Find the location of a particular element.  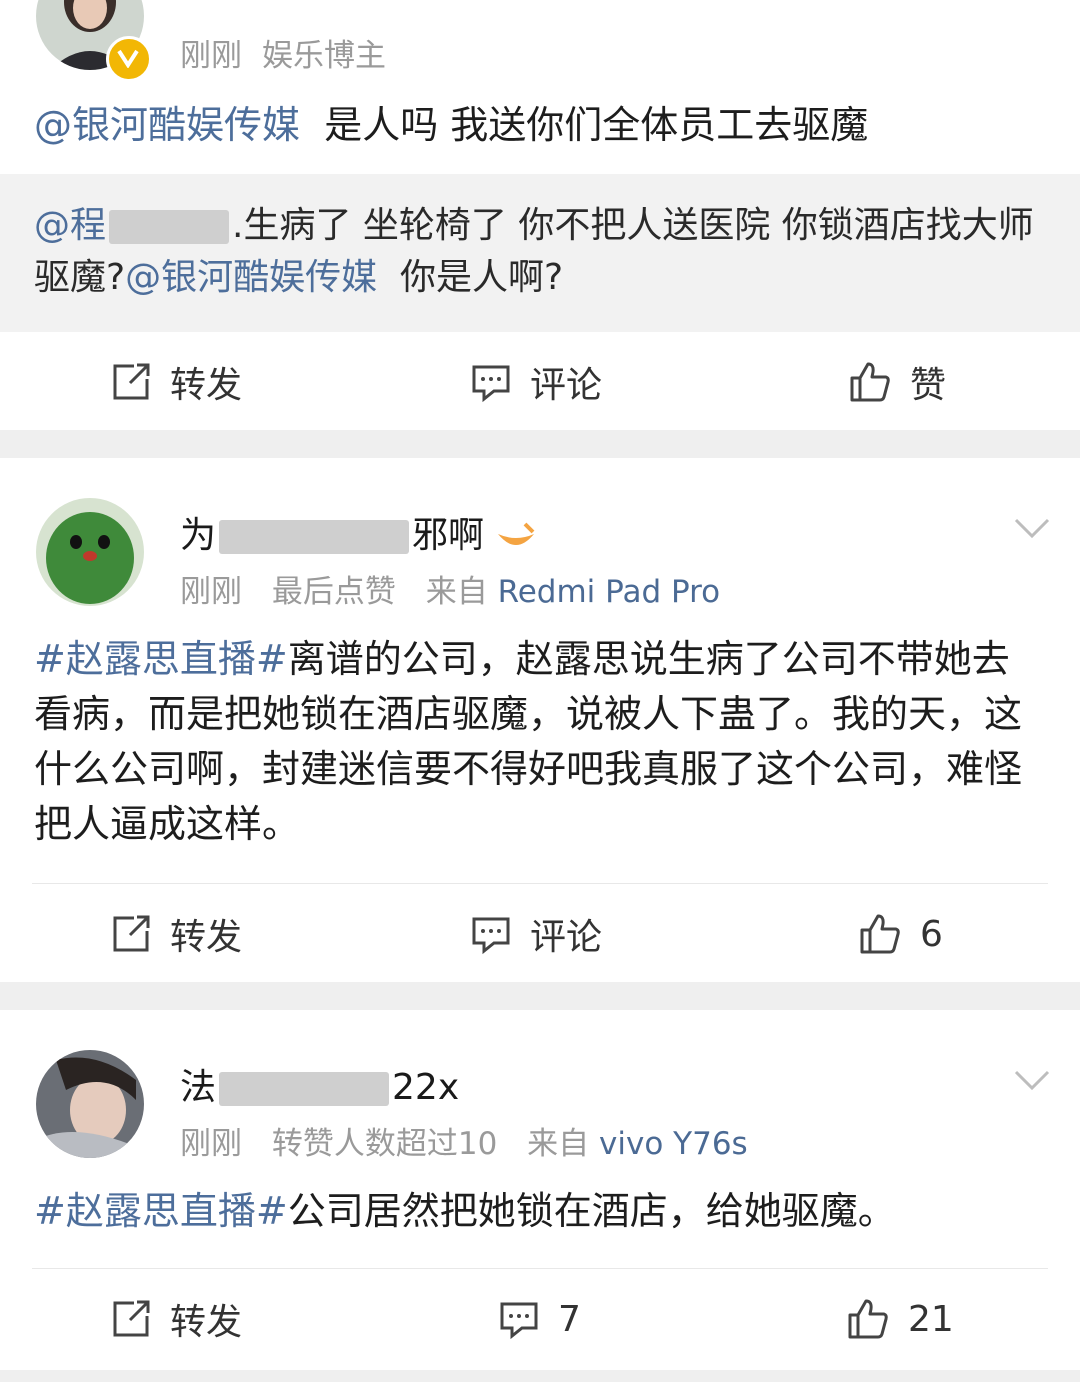

post-actions: 转发 7 21 is located at coordinates (540, 1319).